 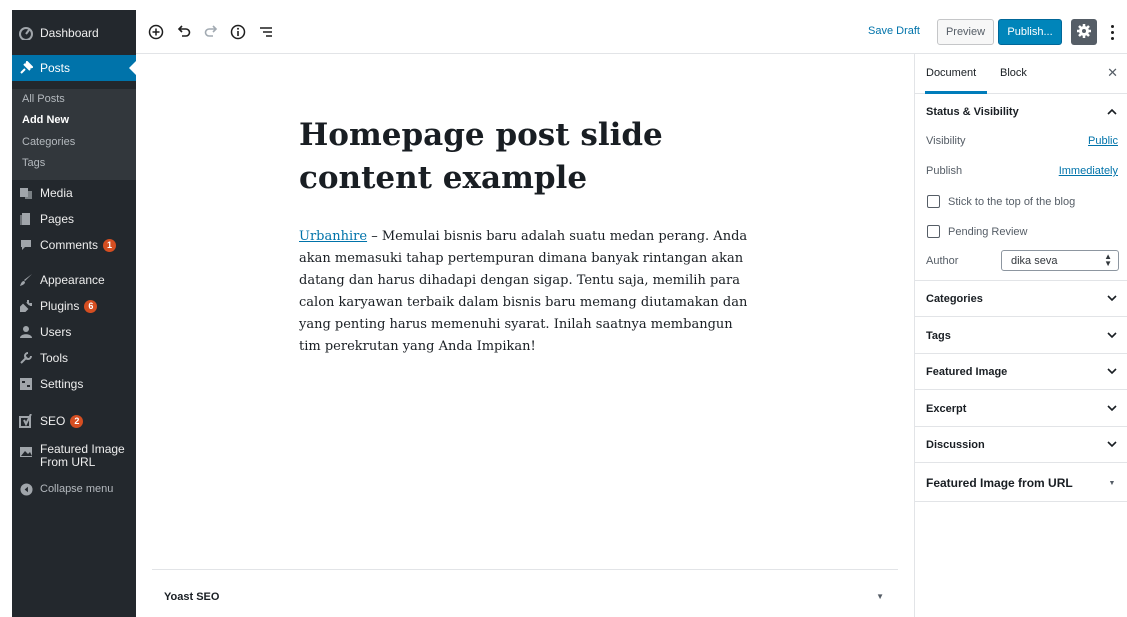 I want to click on save-draft-button: Save Draft, so click(x=894, y=31).